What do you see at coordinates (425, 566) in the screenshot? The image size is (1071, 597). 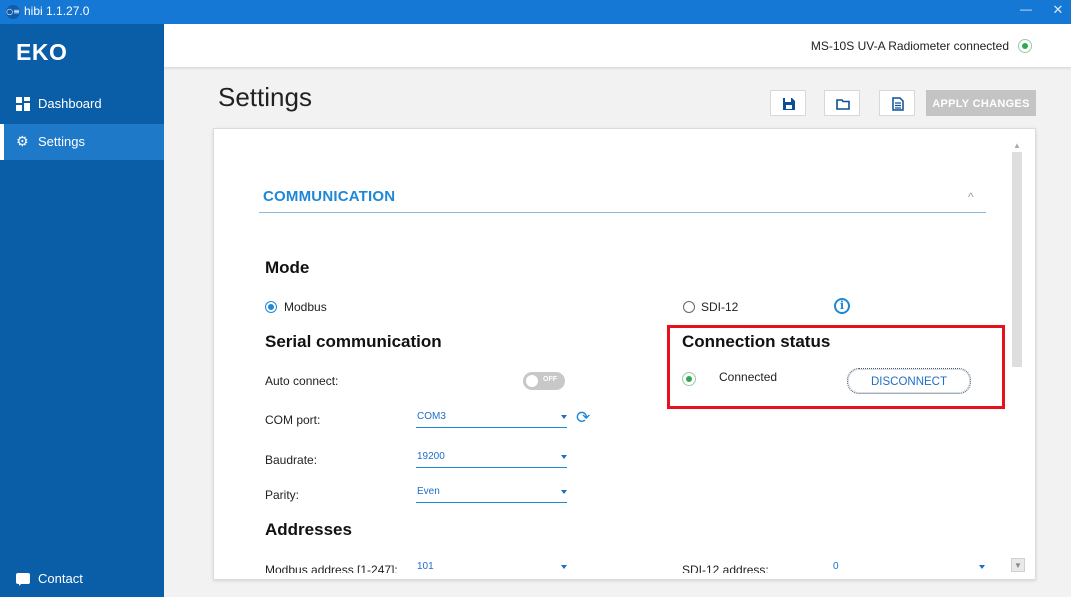 I see `modbus-address-value: 101` at bounding box center [425, 566].